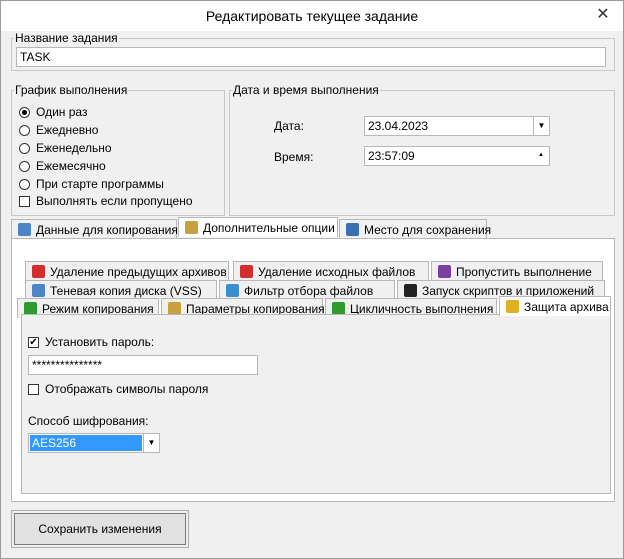  What do you see at coordinates (269, 227) in the screenshot?
I see `tab-label: Дополнительные опции` at bounding box center [269, 227].